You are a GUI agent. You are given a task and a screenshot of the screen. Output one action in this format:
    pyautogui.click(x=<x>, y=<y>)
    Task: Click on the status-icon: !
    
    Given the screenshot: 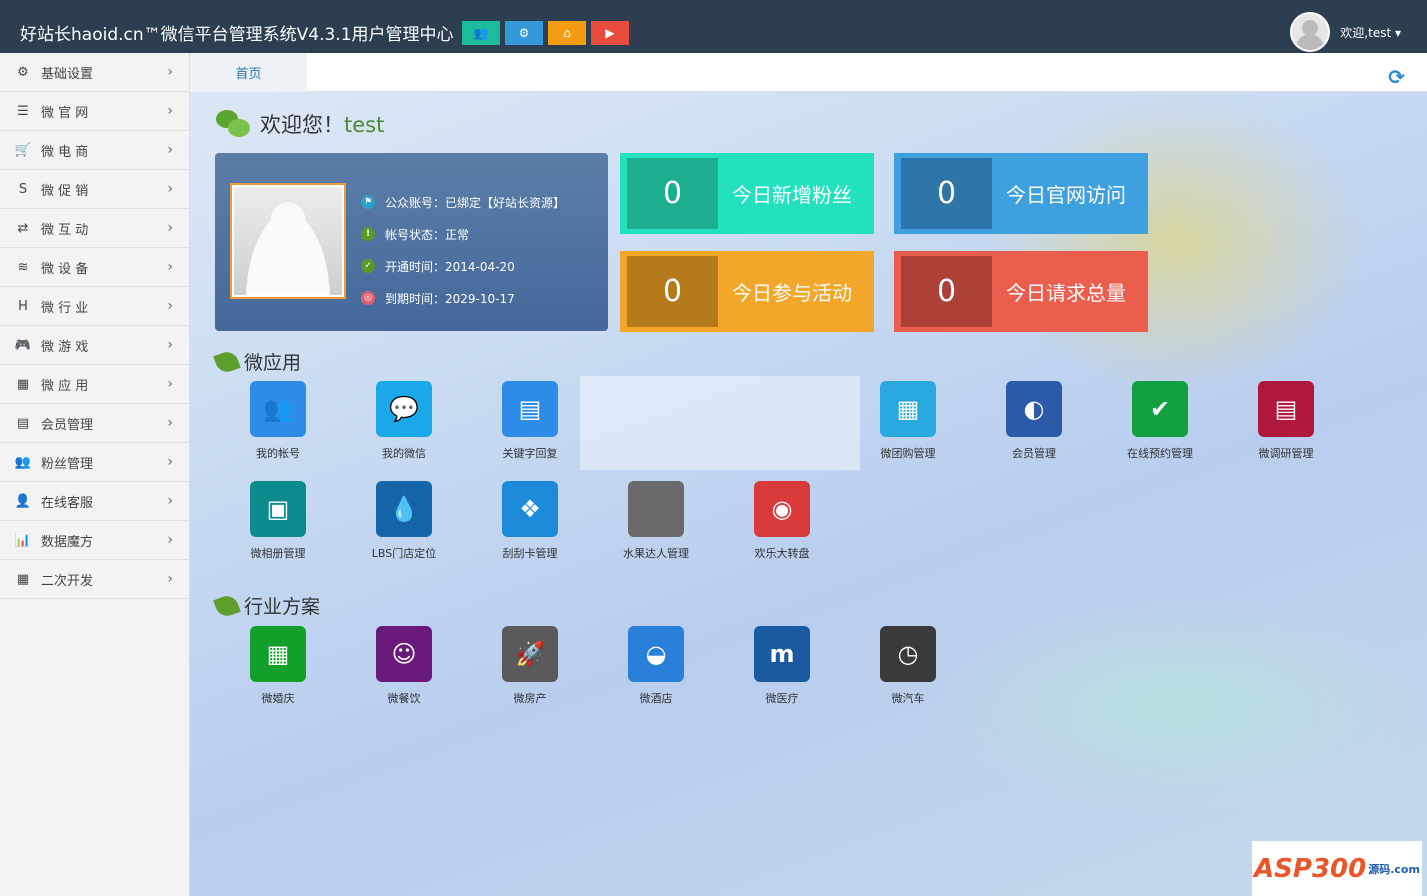 What is the action you would take?
    pyautogui.click(x=368, y=234)
    